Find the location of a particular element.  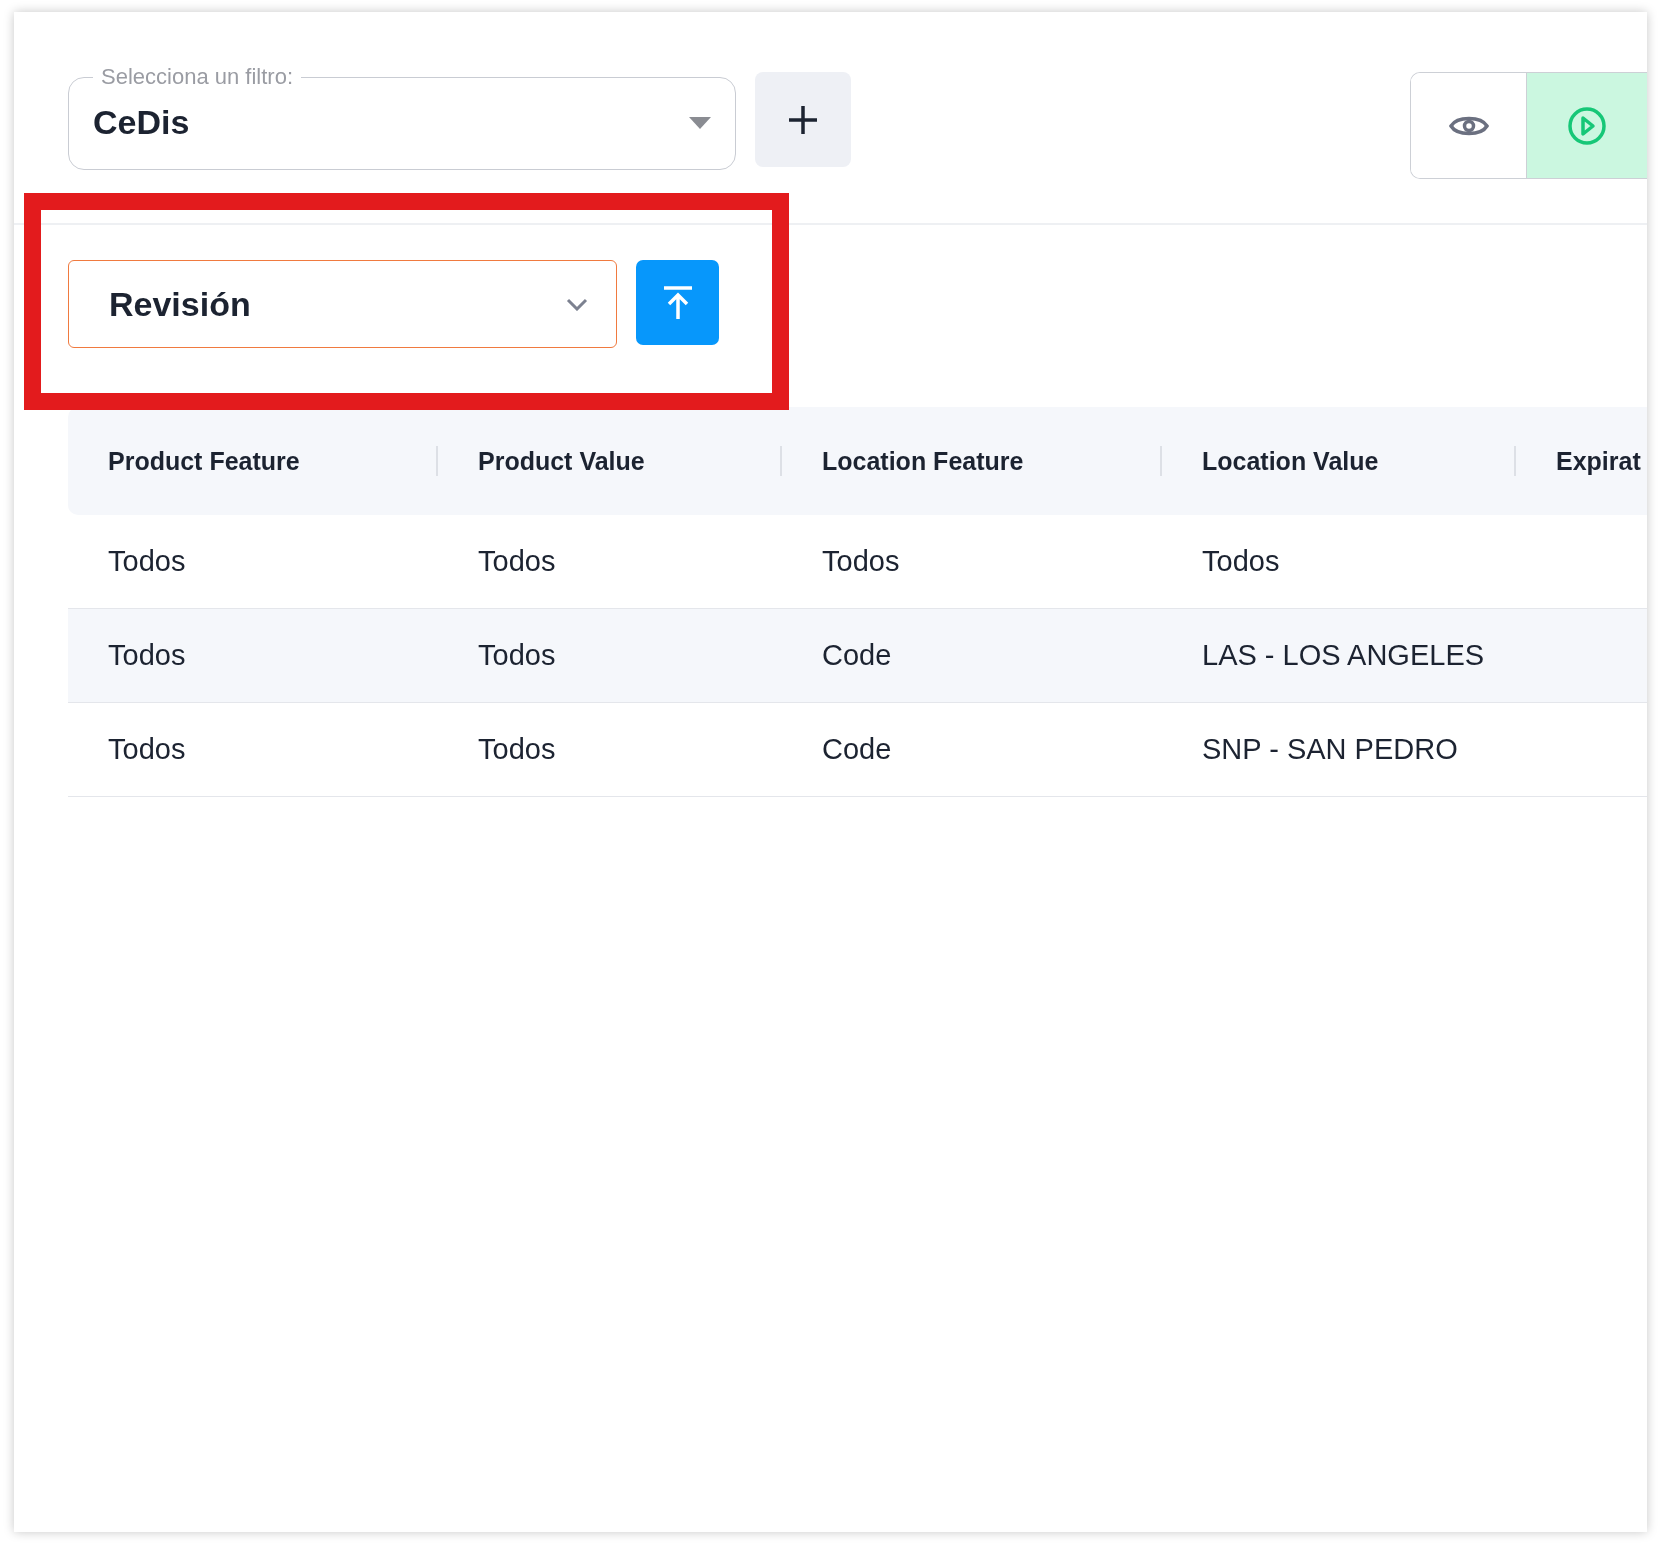

column-header: Expirat is located at coordinates (1598, 461).